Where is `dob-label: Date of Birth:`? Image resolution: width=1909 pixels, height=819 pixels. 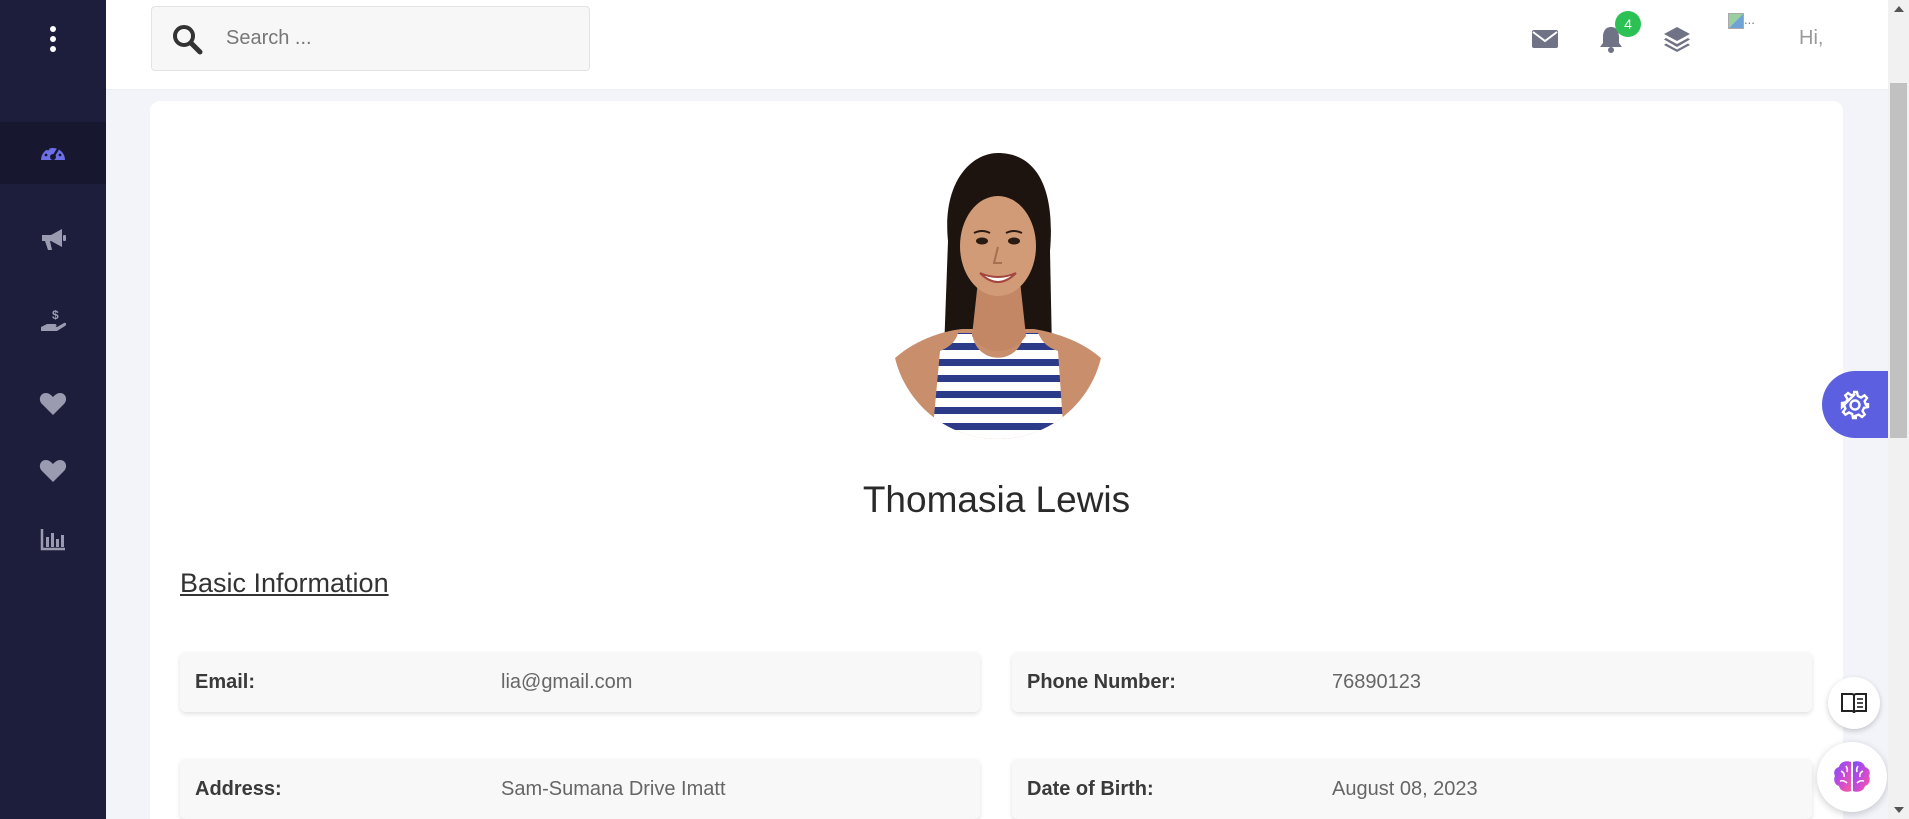 dob-label: Date of Birth: is located at coordinates (1090, 789).